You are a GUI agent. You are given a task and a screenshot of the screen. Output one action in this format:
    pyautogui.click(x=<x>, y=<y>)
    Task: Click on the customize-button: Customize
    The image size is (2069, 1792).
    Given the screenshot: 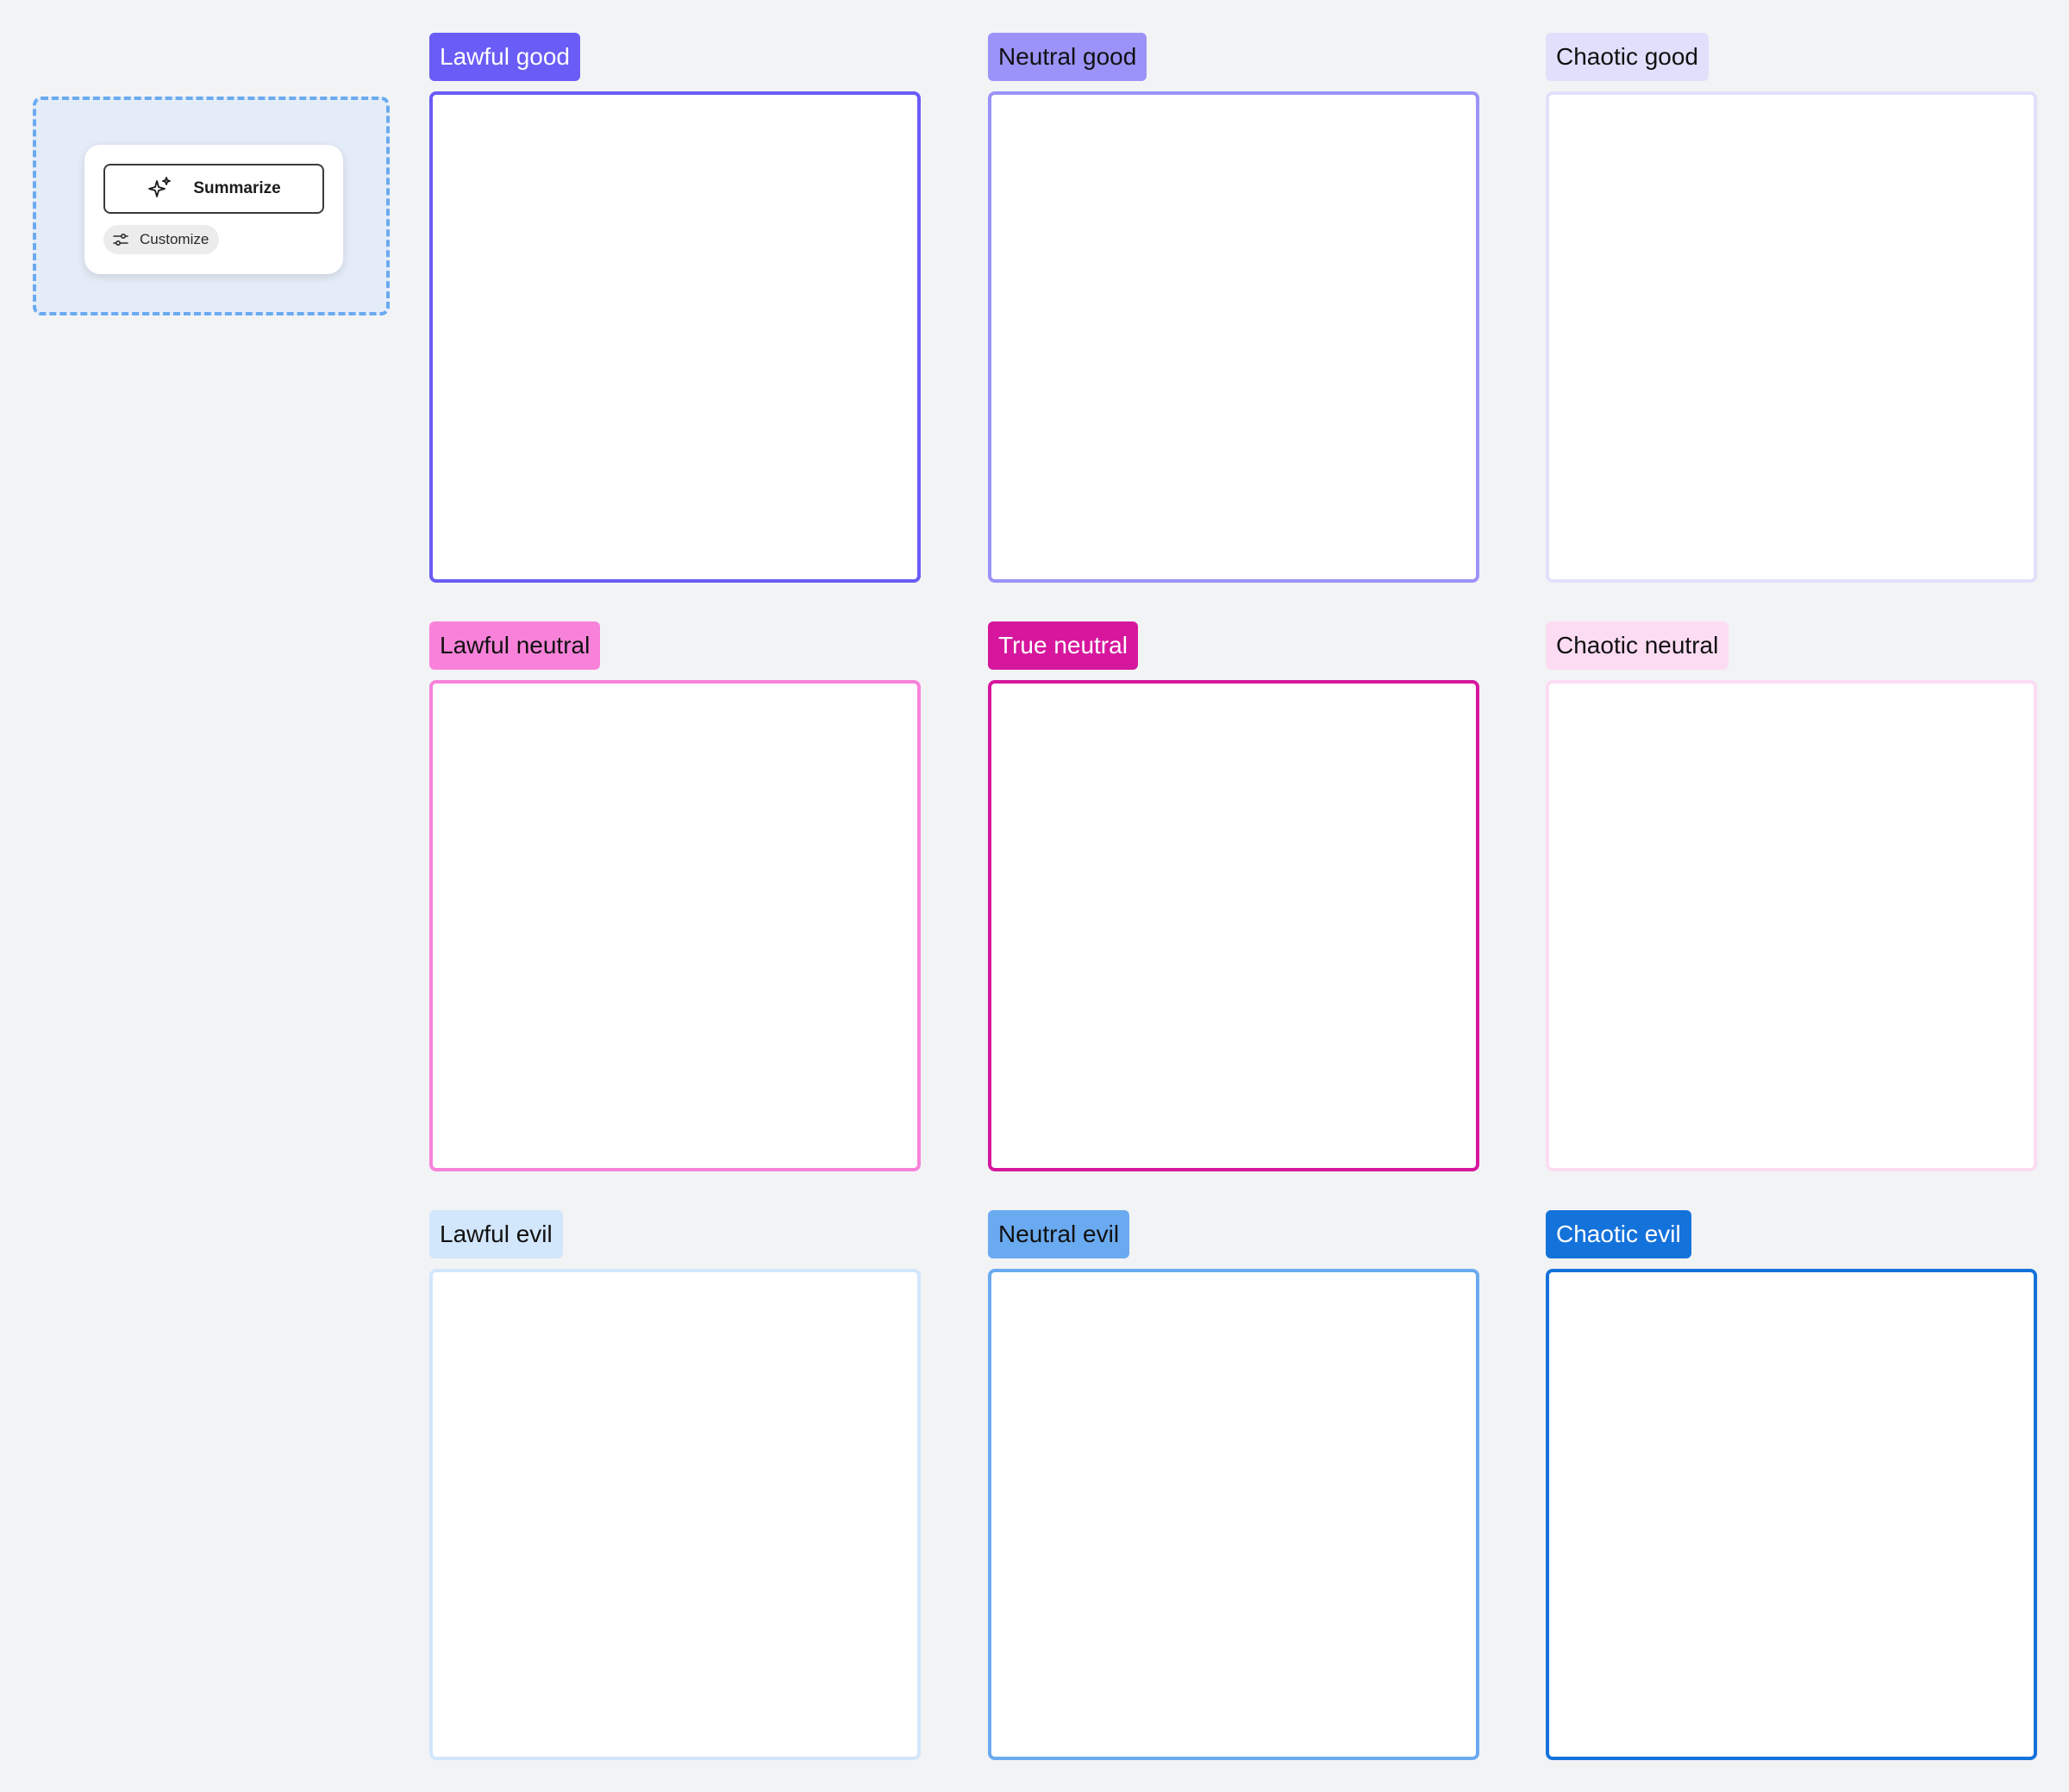 What is the action you would take?
    pyautogui.click(x=161, y=239)
    